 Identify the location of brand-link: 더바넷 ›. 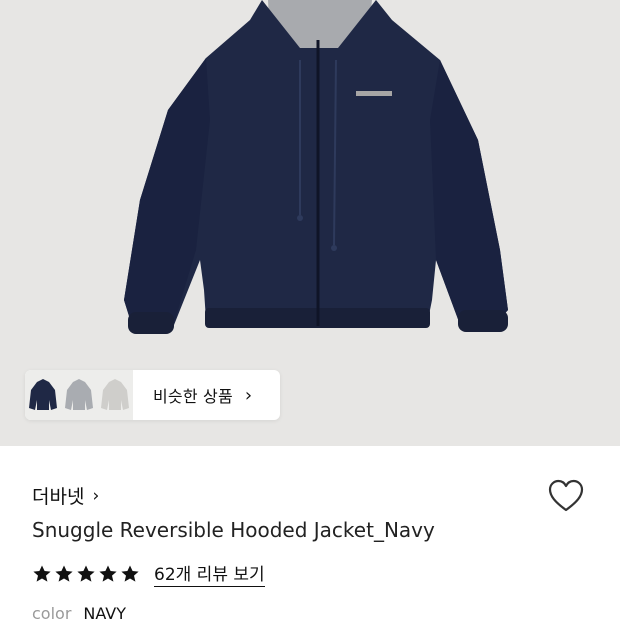
(65, 495).